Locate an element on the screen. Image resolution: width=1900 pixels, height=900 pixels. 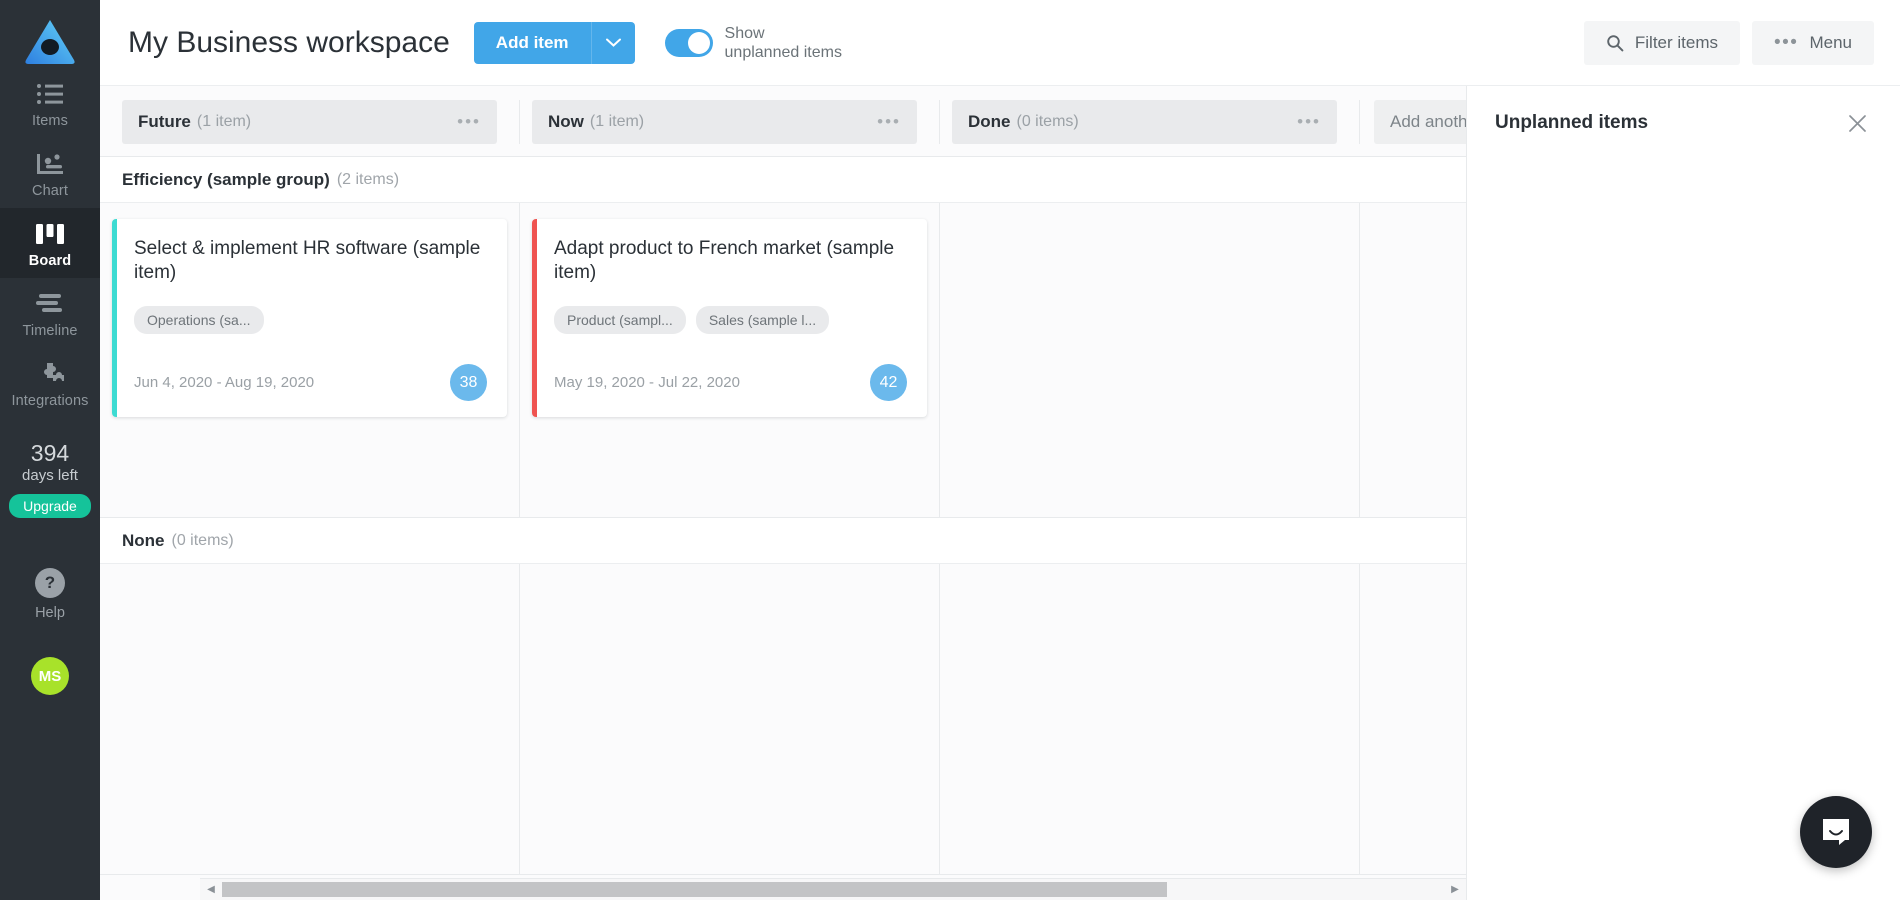
board-column-future: Future (1 item) ••• is located at coordinates (310, 122).